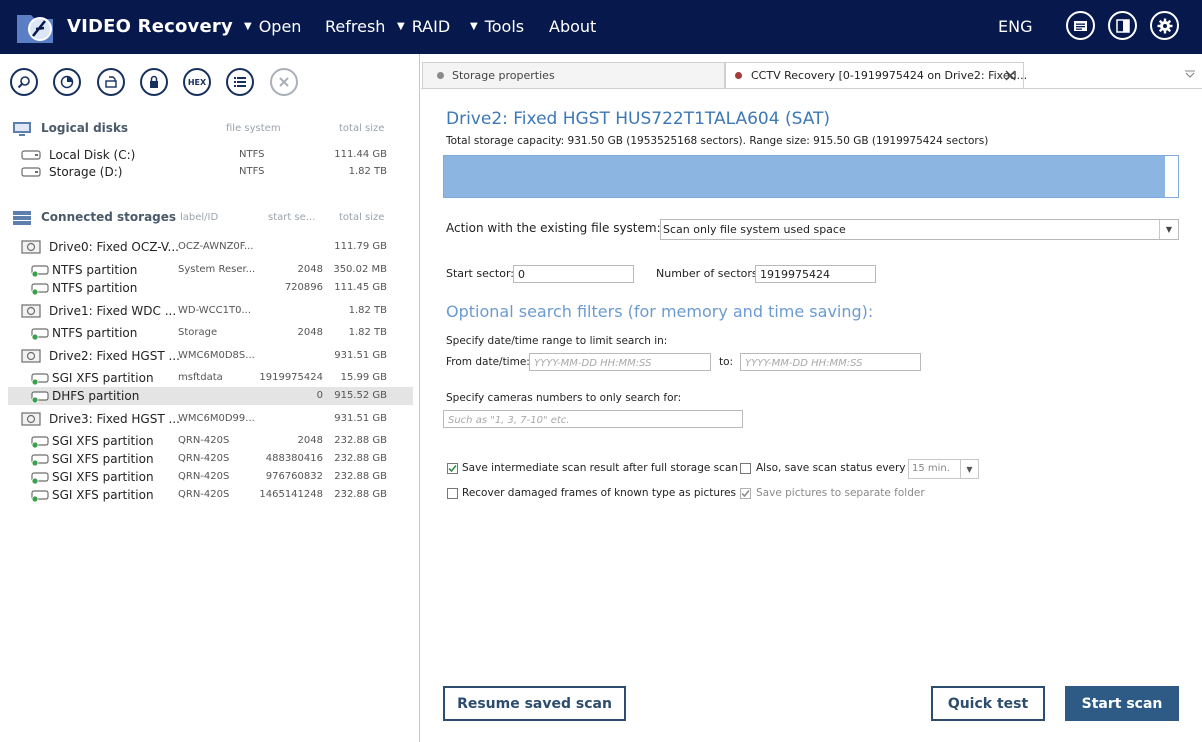 The image size is (1202, 742). I want to click on tab-overflow-chevron-icon, so click(1190, 74).